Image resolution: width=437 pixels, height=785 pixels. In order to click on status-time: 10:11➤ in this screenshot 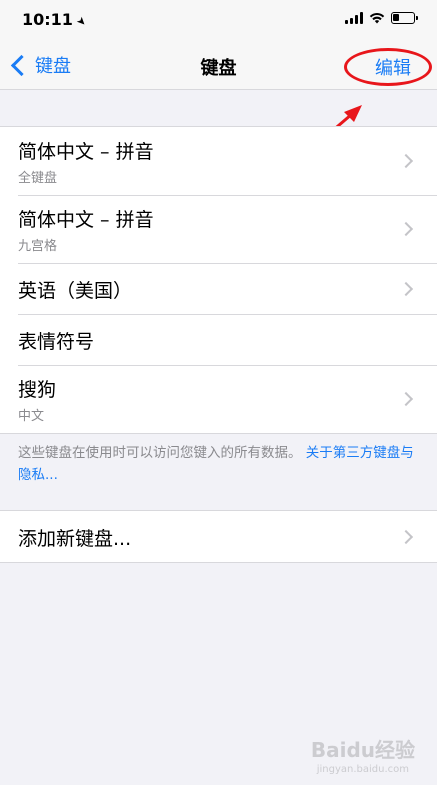, I will do `click(55, 19)`.